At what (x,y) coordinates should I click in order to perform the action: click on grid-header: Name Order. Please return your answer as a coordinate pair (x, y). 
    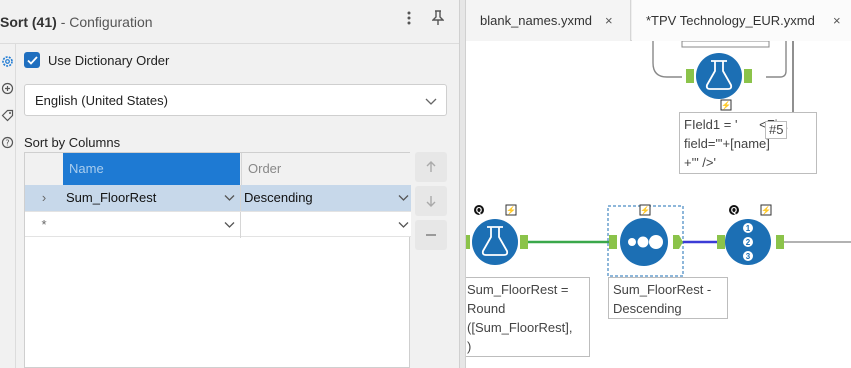
    Looking at the image, I should click on (218, 169).